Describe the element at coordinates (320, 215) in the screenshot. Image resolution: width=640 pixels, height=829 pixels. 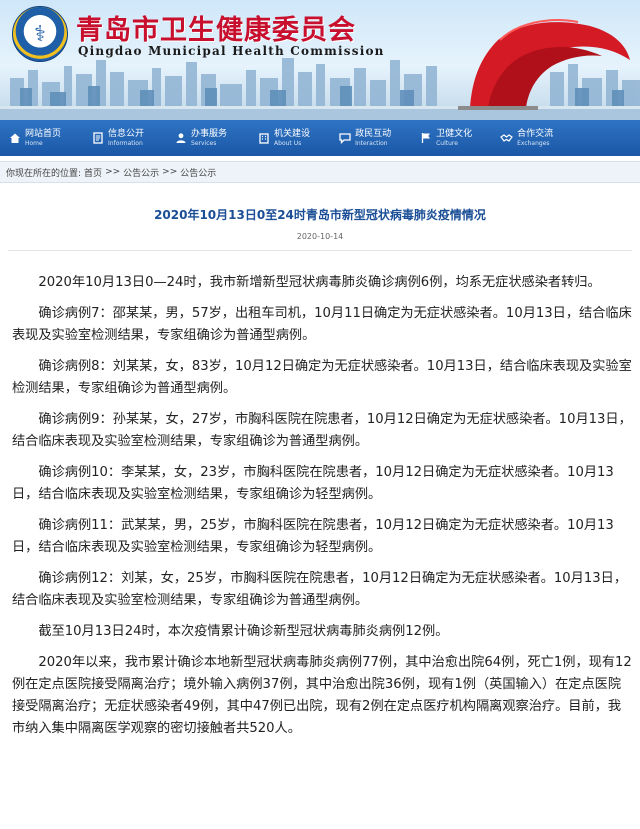
I see `article-title: 2020年10月13日0至24时青岛市新型冠状病毒肺炎疫情情况` at that location.